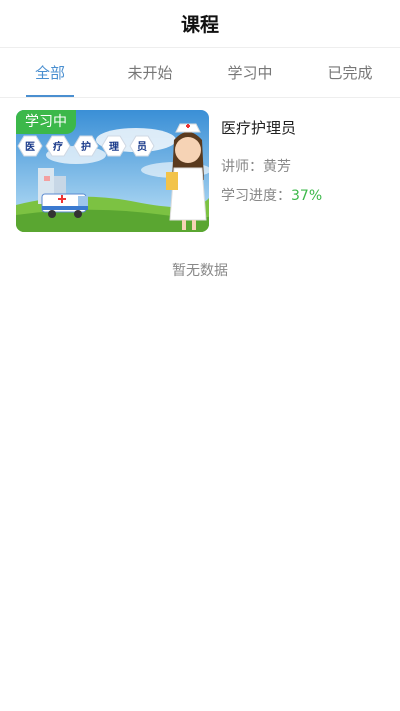 The image size is (400, 711). Describe the element at coordinates (30, 147) in the screenshot. I see `thumb-char: 医` at that location.